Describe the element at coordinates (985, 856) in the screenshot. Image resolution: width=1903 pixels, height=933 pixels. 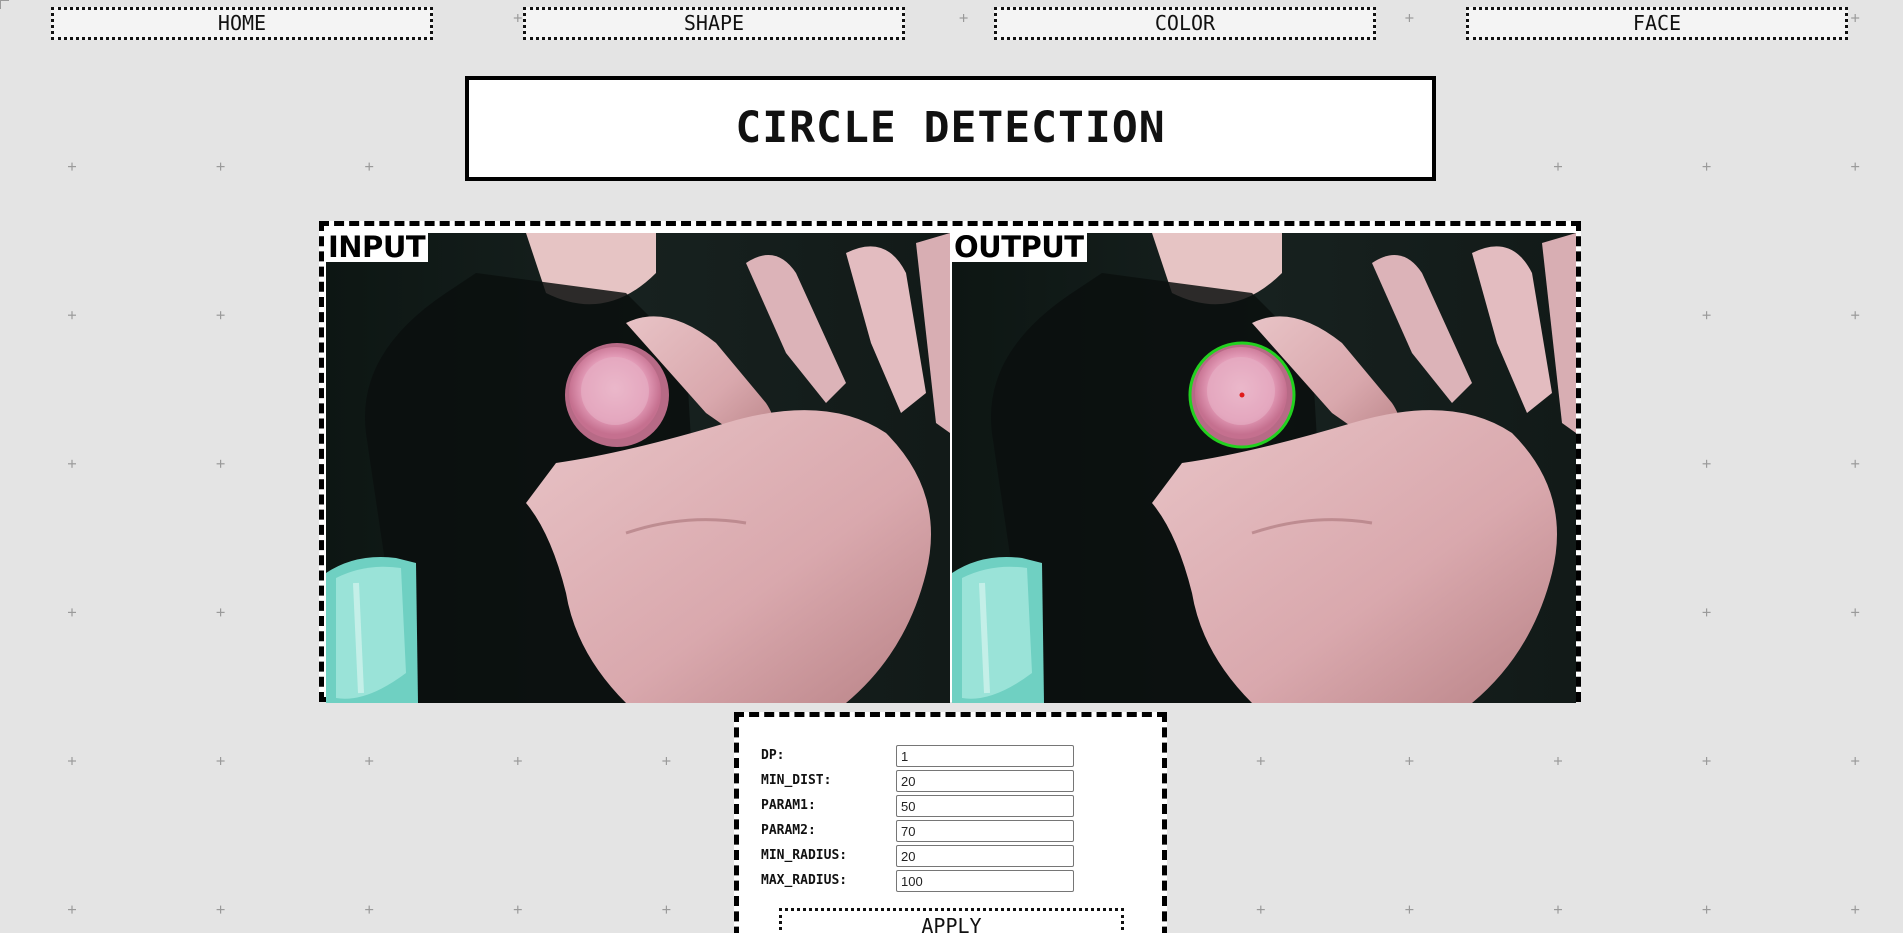
I see `min-radius-input` at that location.